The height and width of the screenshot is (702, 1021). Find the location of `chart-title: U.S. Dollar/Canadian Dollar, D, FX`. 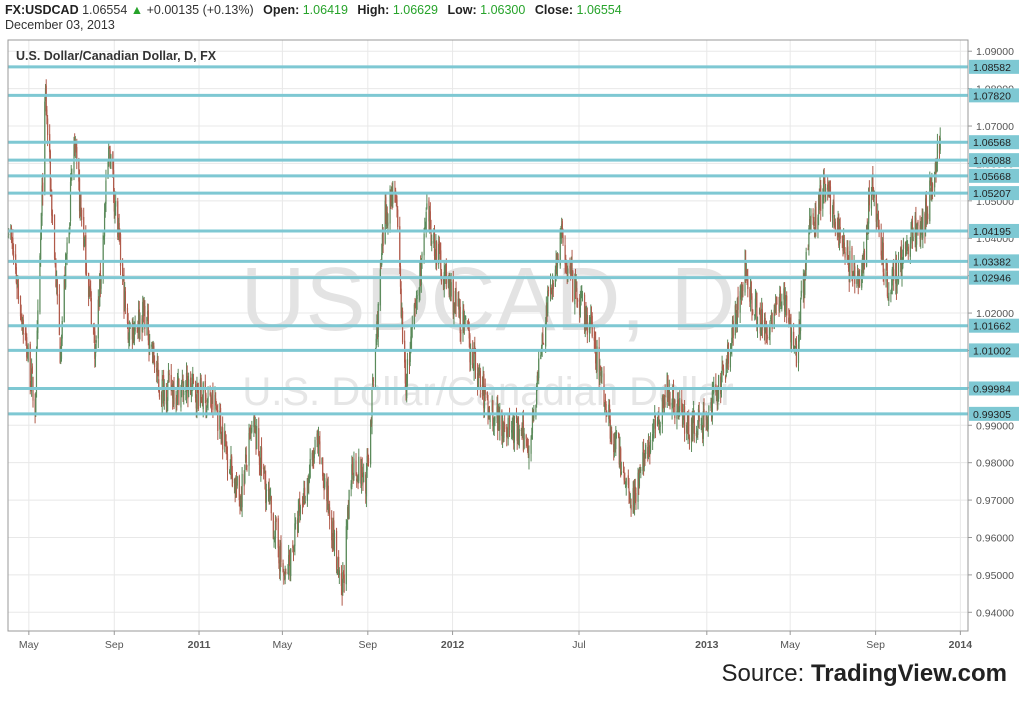

chart-title: U.S. Dollar/Canadian Dollar, D, FX is located at coordinates (116, 56).